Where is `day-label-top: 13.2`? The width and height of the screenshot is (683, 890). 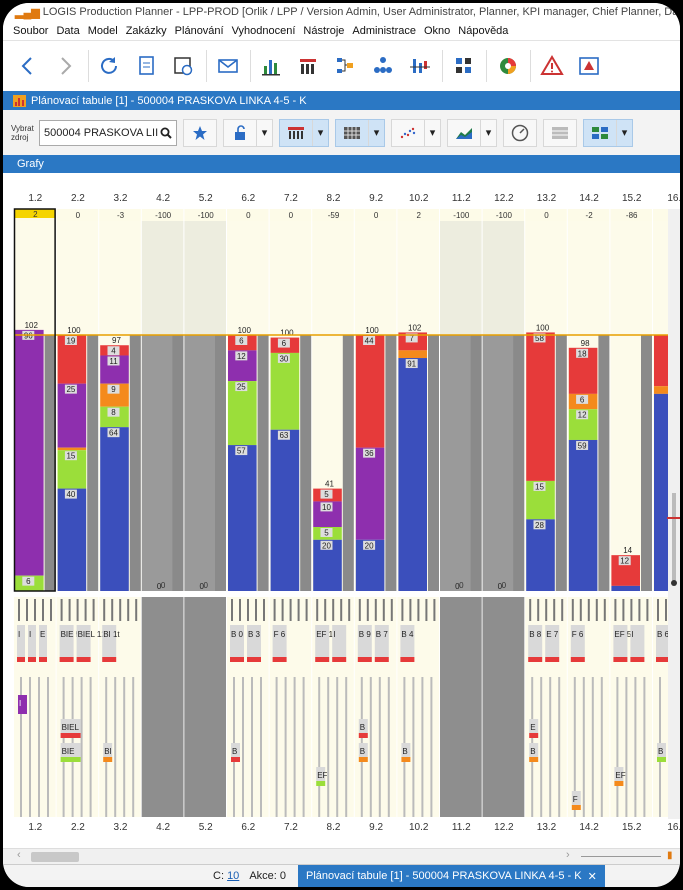 day-label-top: 13.2 is located at coordinates (547, 198).